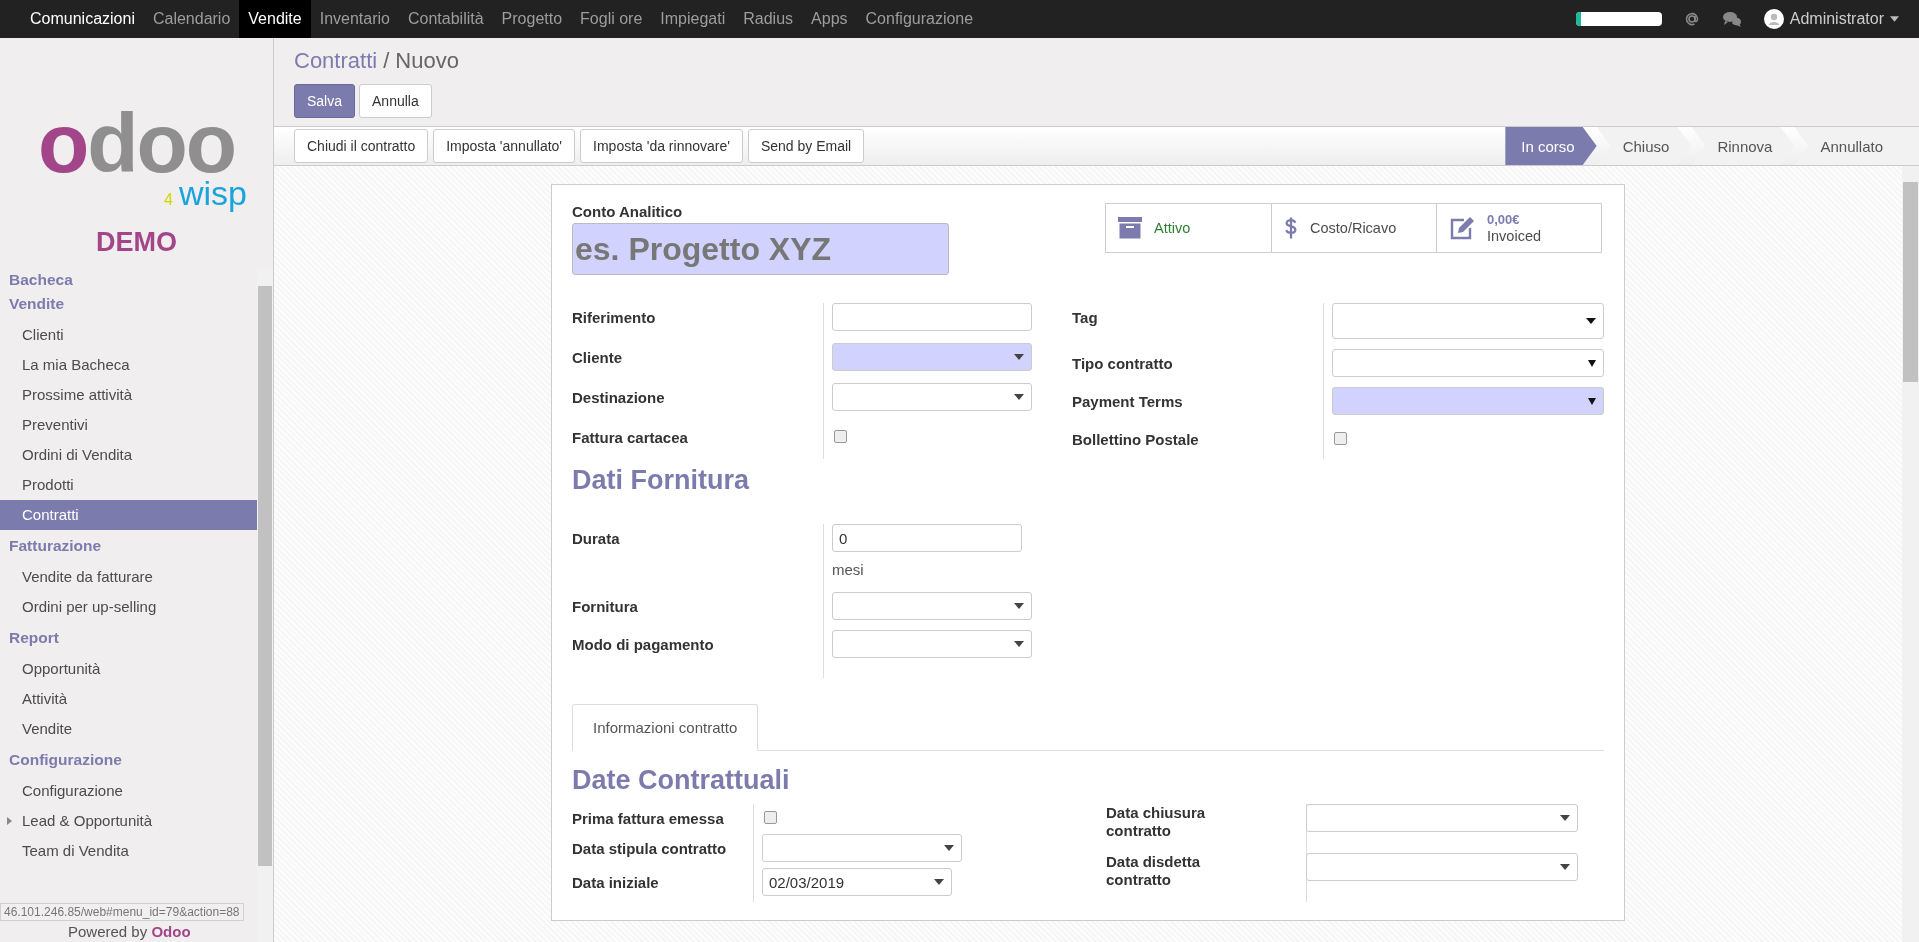 The image size is (1919, 942). What do you see at coordinates (128, 365) in the screenshot?
I see `sidebar-item: La mia Bacheca` at bounding box center [128, 365].